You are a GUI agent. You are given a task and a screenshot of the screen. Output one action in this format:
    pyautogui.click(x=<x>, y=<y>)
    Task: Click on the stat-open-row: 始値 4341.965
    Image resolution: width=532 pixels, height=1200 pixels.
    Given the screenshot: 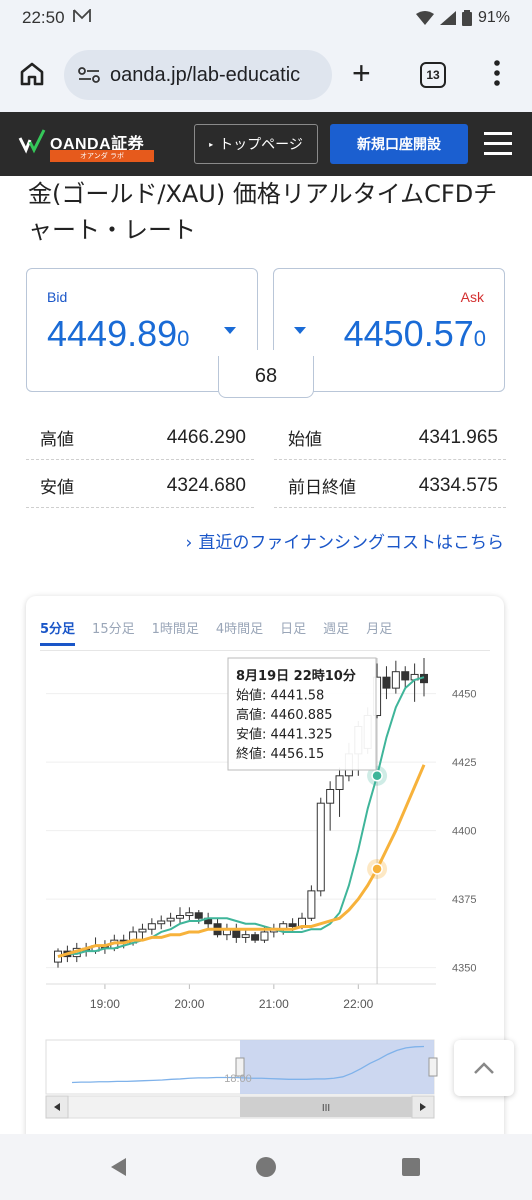 What is the action you would take?
    pyautogui.click(x=390, y=438)
    